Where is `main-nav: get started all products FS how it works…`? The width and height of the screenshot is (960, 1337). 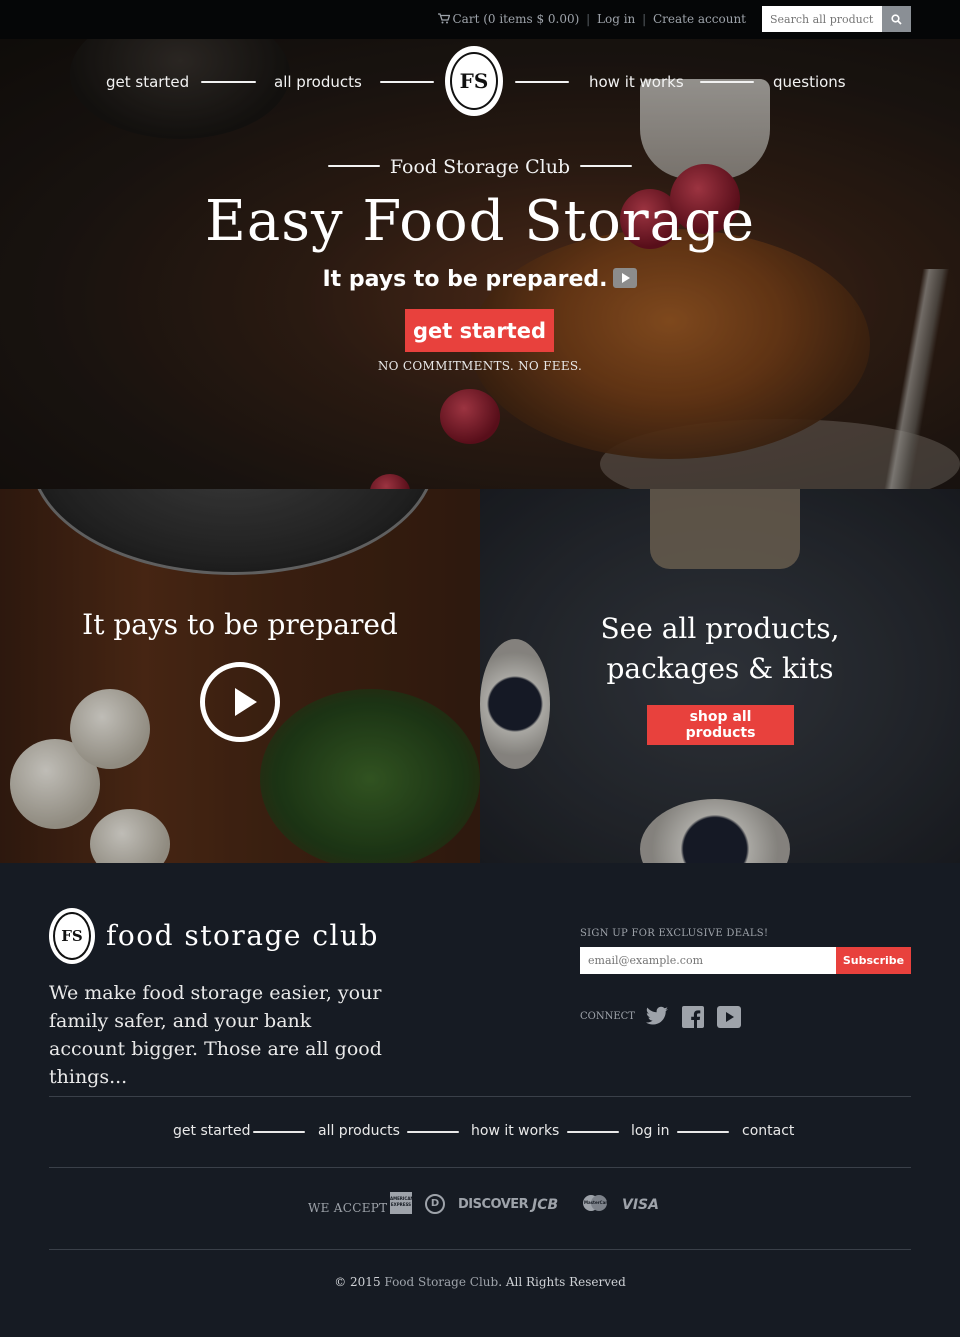 main-nav: get started all products FS how it works… is located at coordinates (480, 79).